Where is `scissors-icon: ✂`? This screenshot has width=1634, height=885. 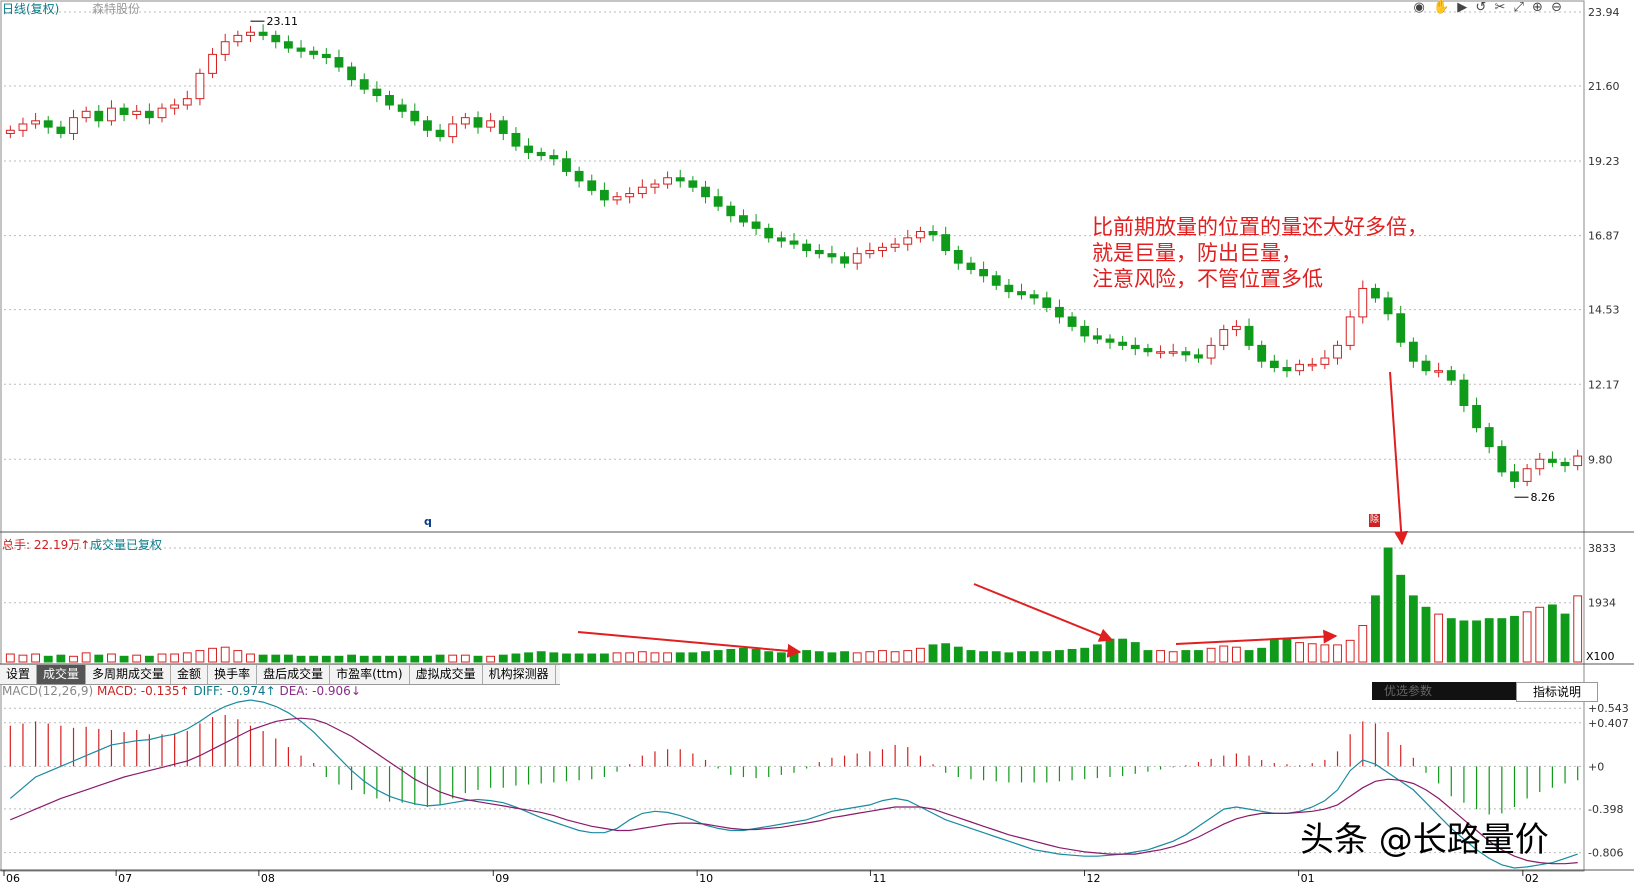 scissors-icon: ✂ is located at coordinates (1500, 7).